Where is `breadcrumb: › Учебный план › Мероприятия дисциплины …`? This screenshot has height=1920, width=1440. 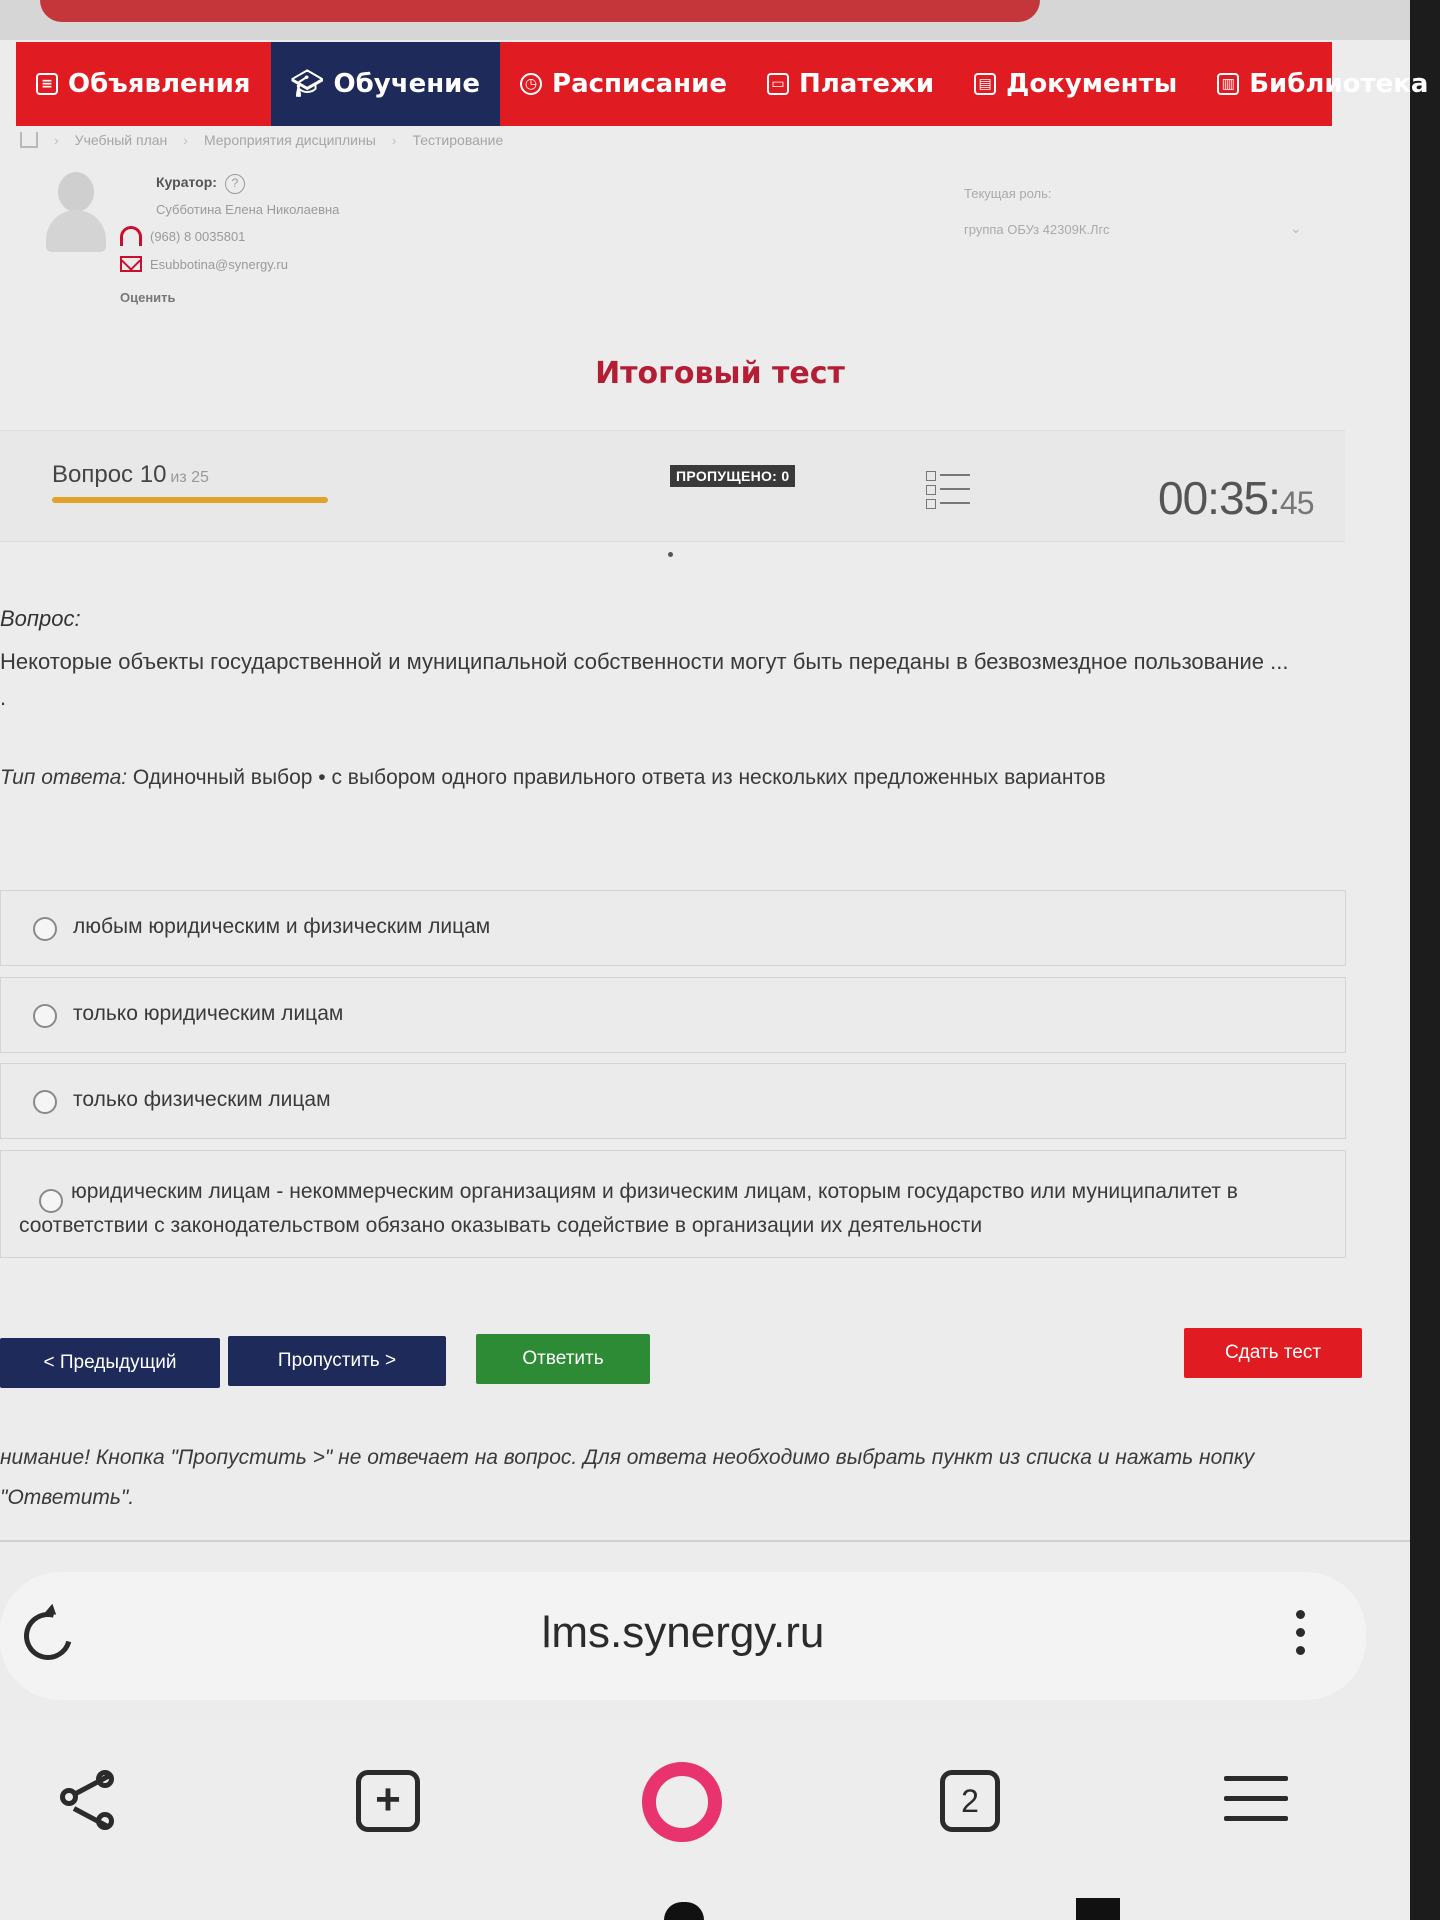
breadcrumb: › Учебный план › Мероприятия дисциплины … is located at coordinates (261, 140).